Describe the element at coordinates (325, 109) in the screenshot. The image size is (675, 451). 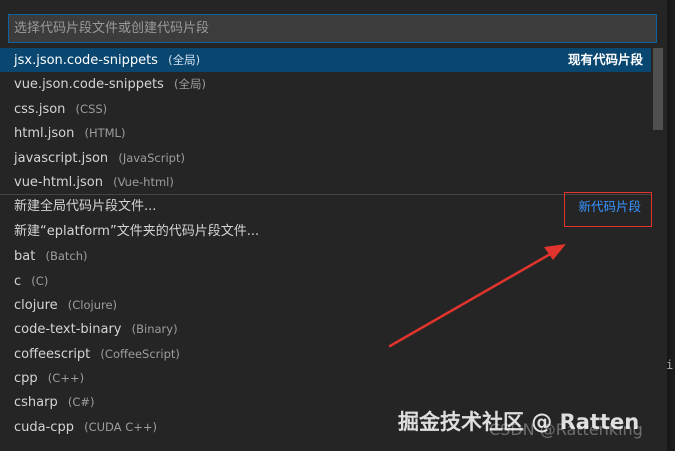
I see `list-item-existing: css.json (CSS)` at that location.